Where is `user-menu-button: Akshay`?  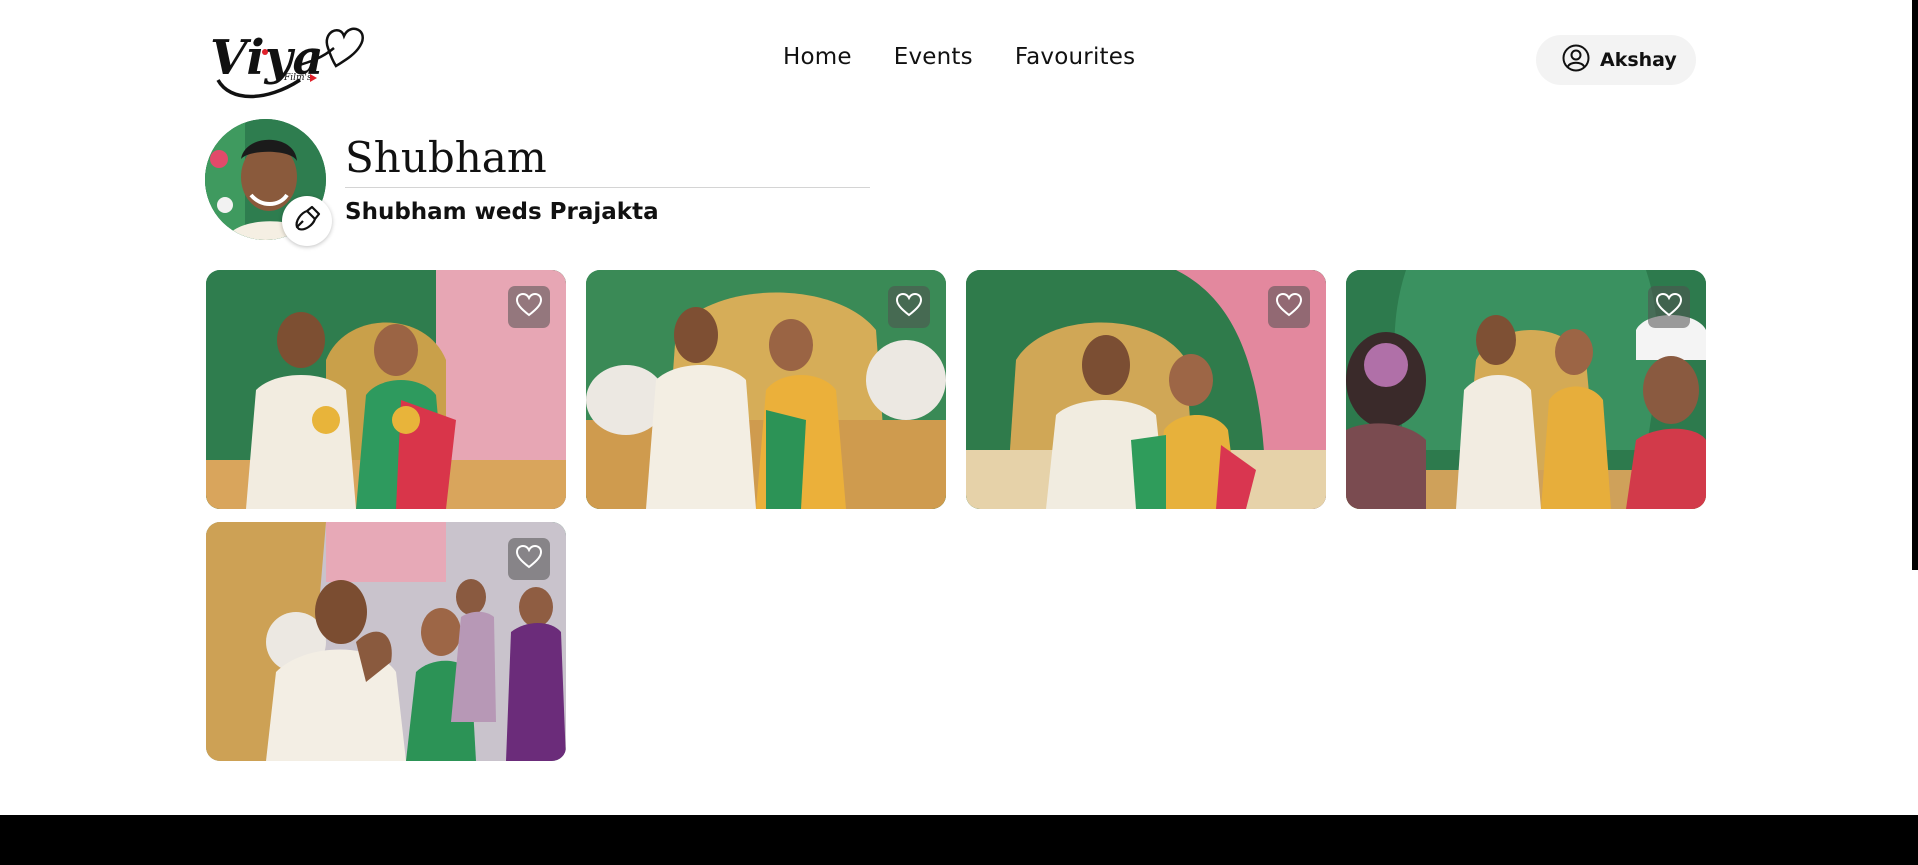
user-menu-button: Akshay is located at coordinates (1616, 60).